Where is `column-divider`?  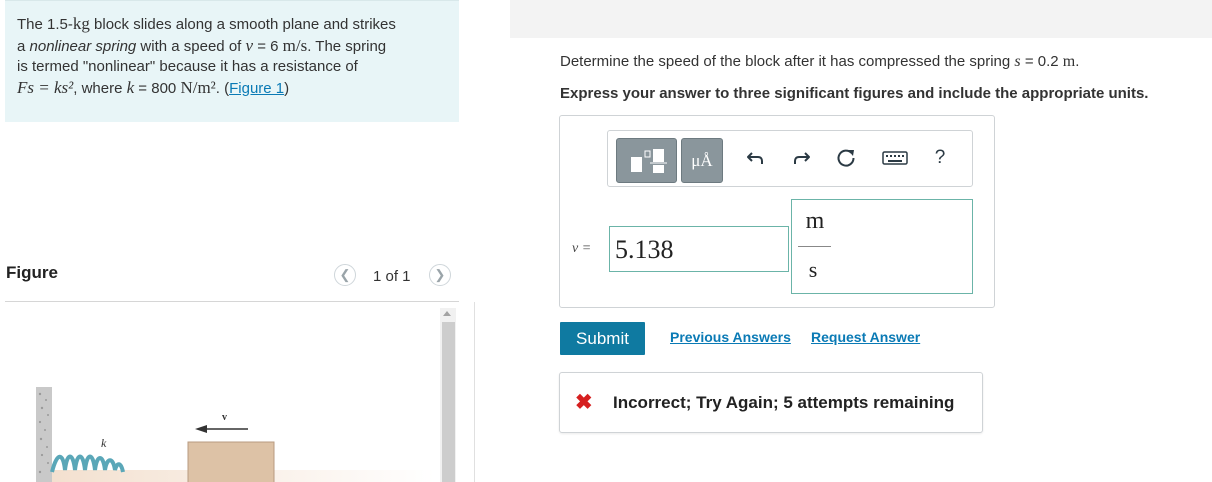 column-divider is located at coordinates (474, 392).